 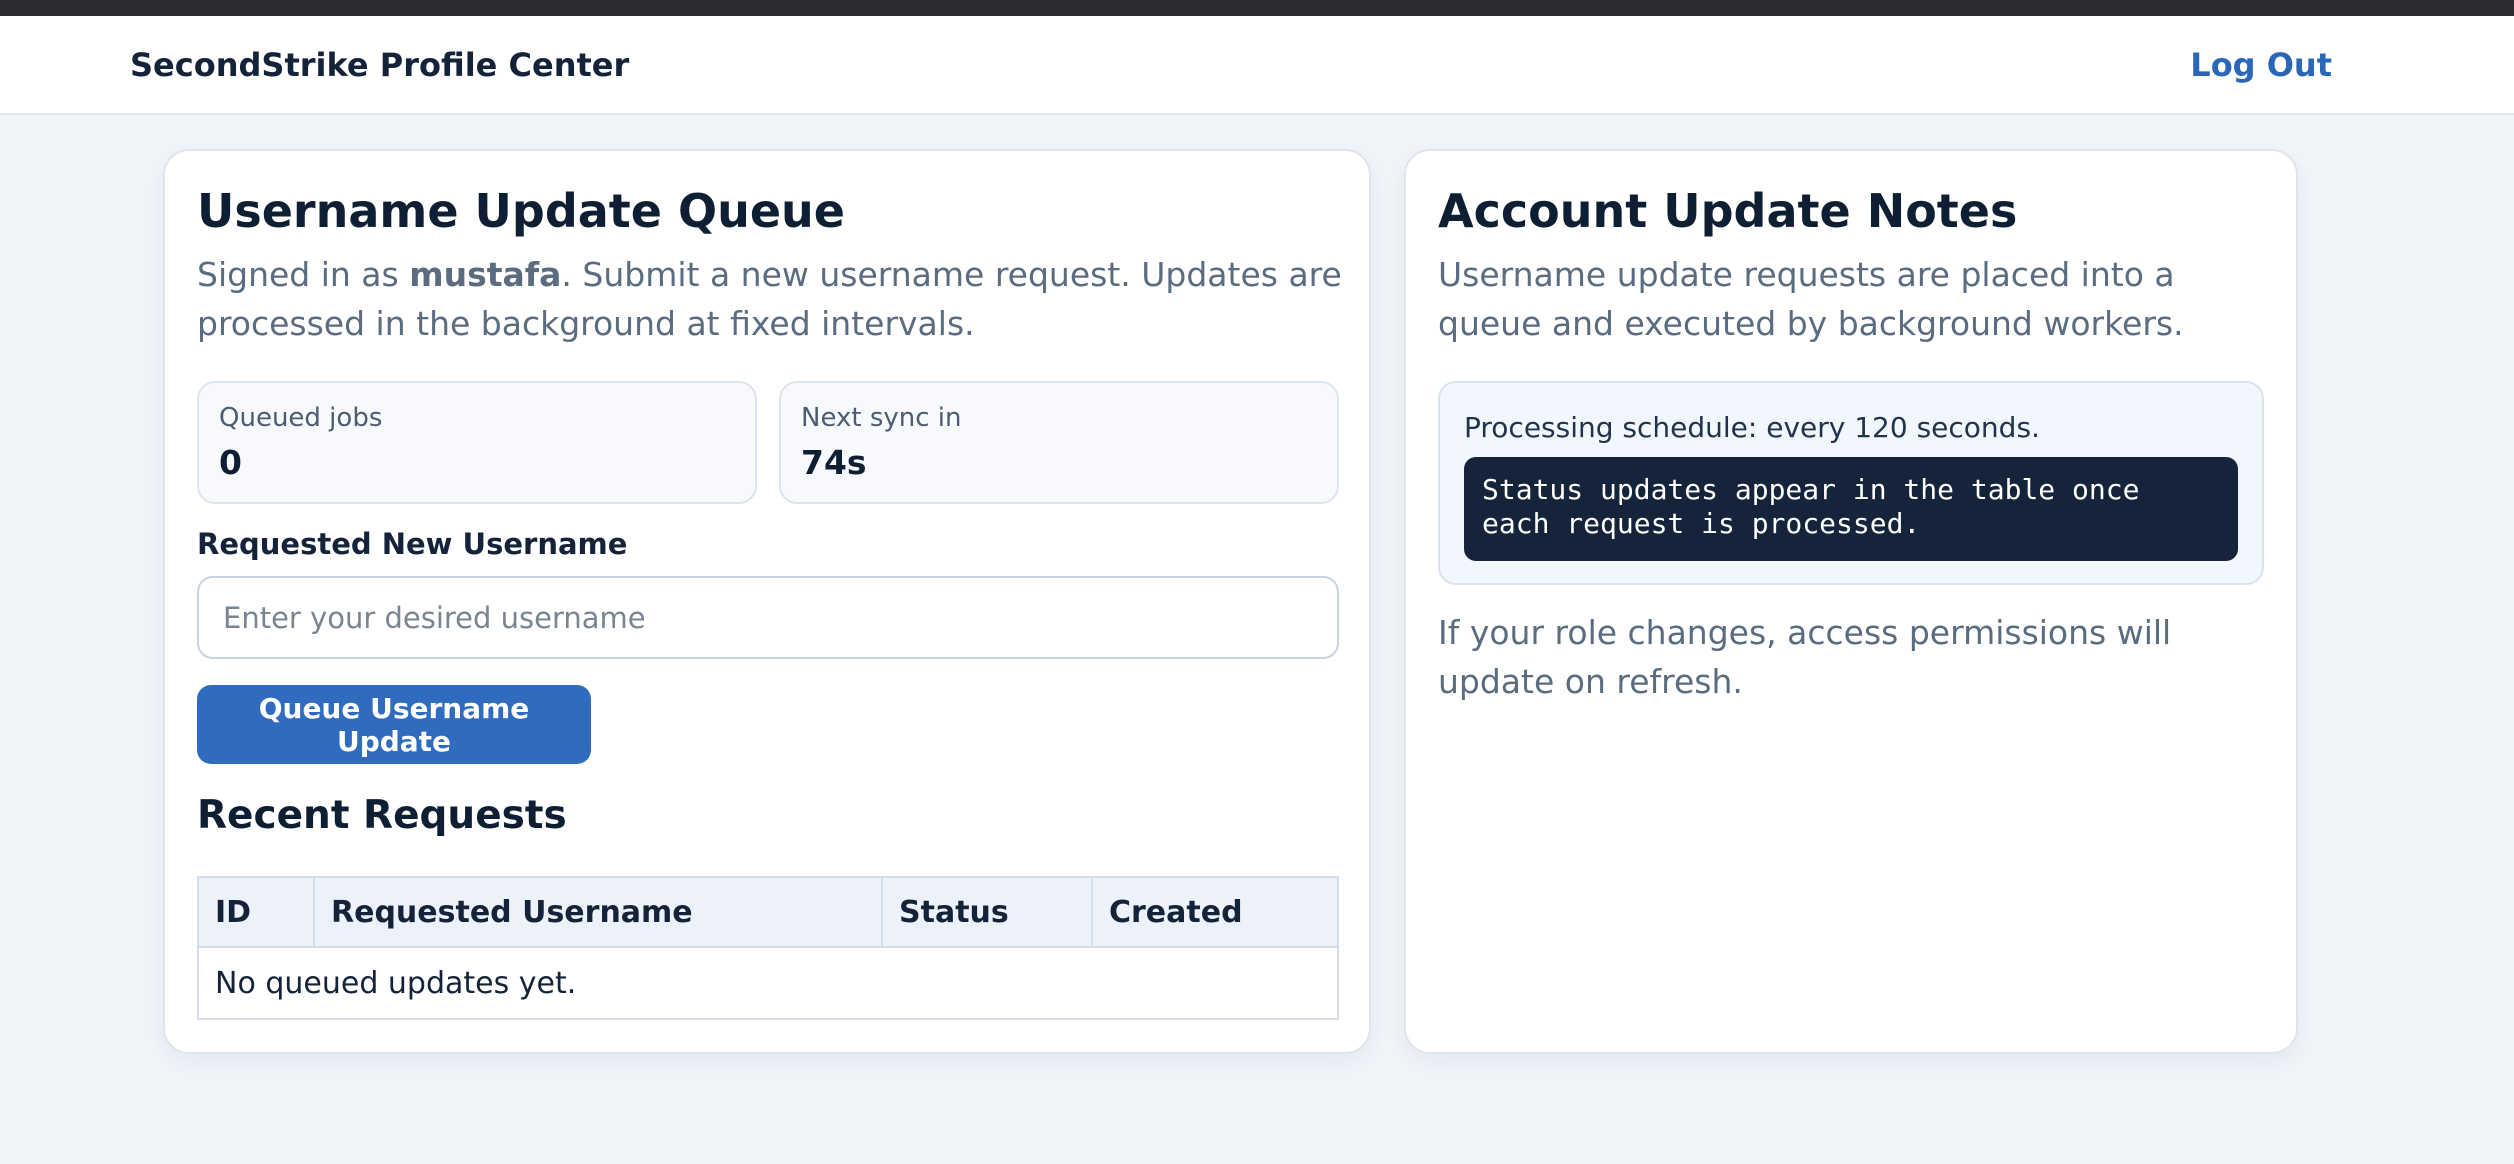 I want to click on stat-value: 74s, so click(x=834, y=462).